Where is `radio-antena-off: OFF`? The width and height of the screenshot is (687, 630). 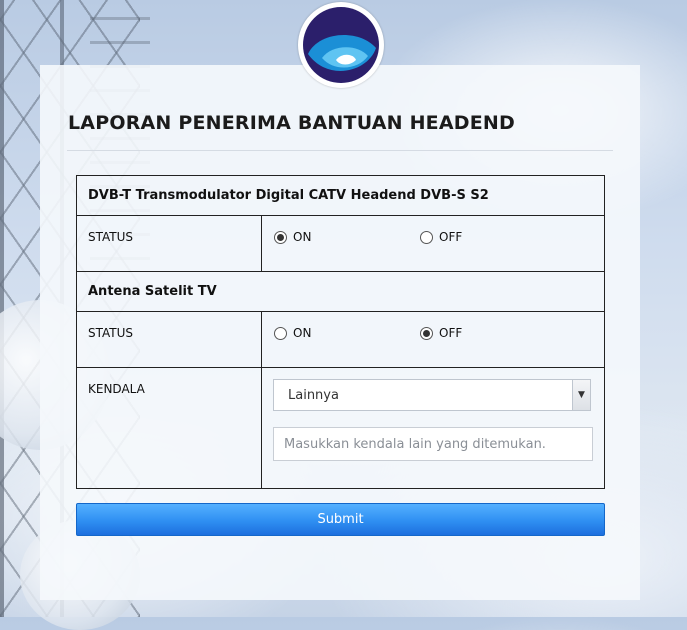
radio-antena-off: OFF is located at coordinates (441, 333).